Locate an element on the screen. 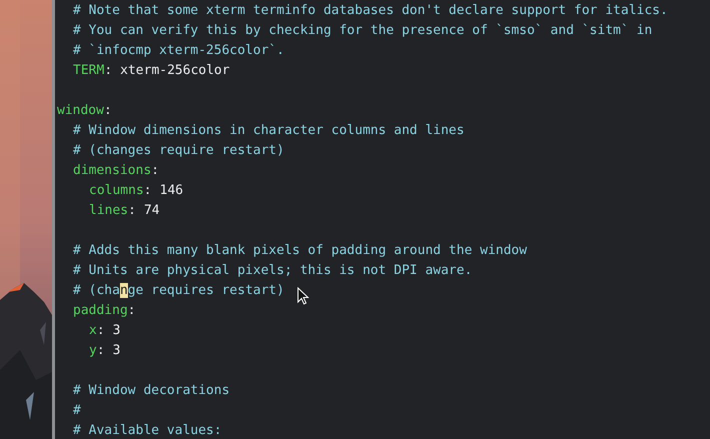  config-key: dimensions is located at coordinates (112, 171).